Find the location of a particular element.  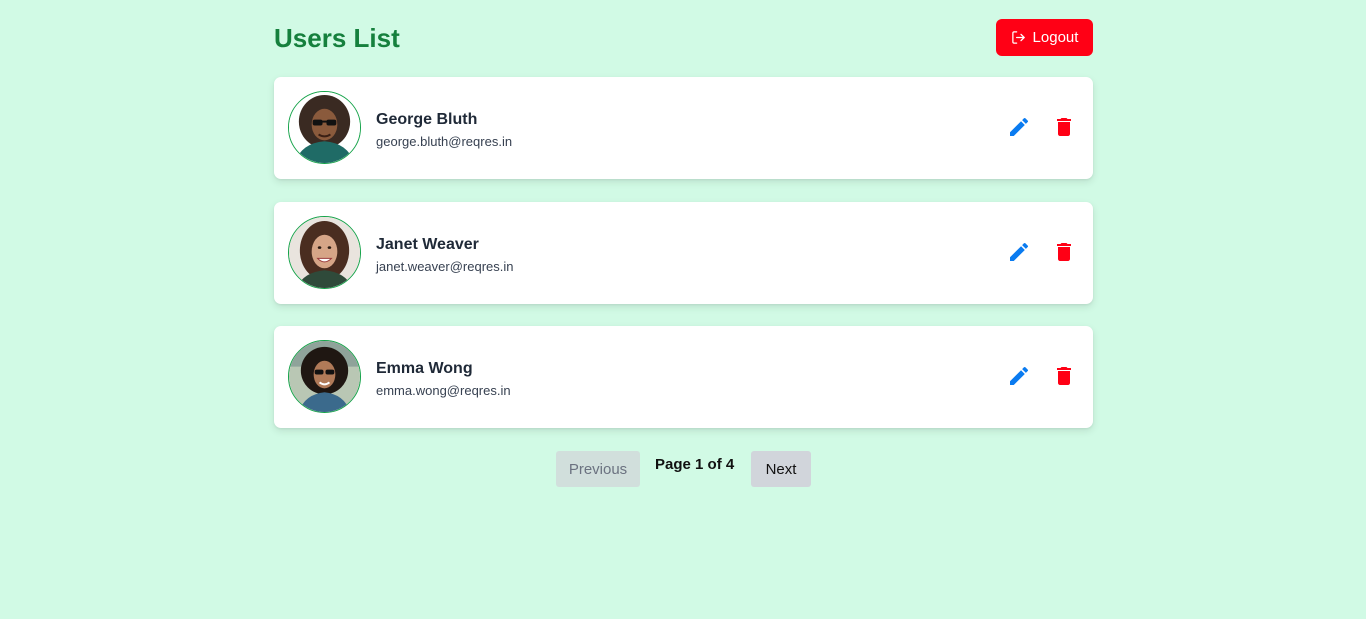

next-button: Next is located at coordinates (781, 469).